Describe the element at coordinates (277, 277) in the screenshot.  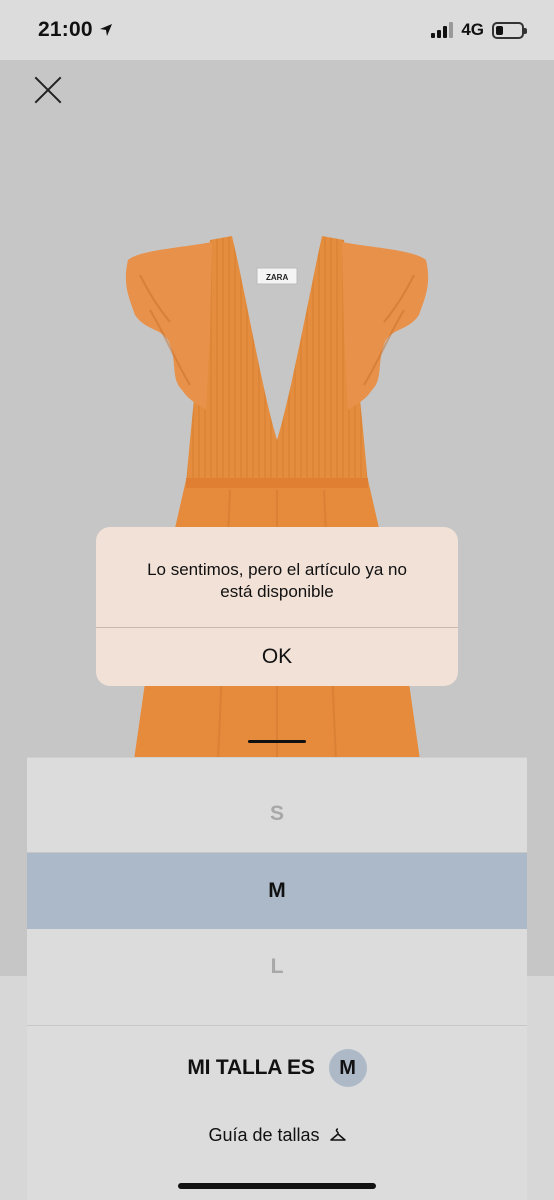
I see `svg-text: ZARA` at that location.